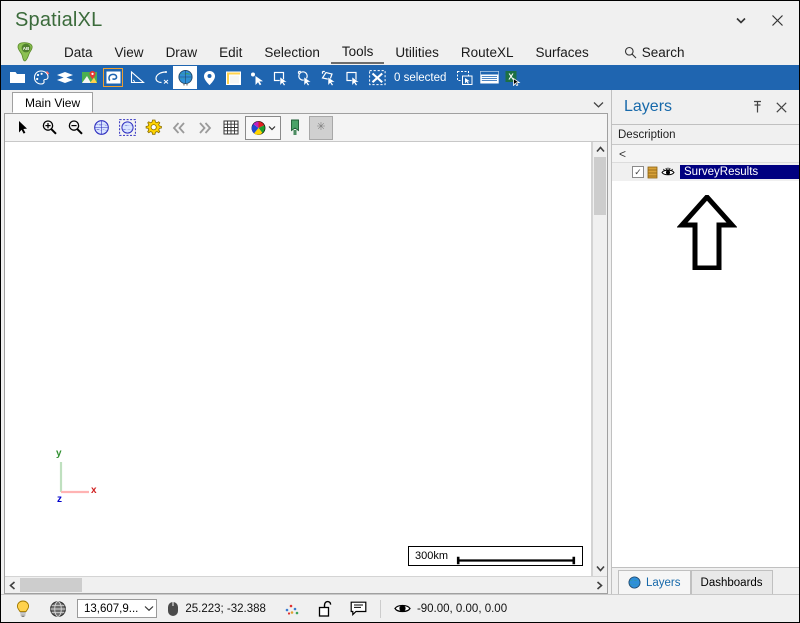  Describe the element at coordinates (205, 128) in the screenshot. I see `next-view-button` at that location.